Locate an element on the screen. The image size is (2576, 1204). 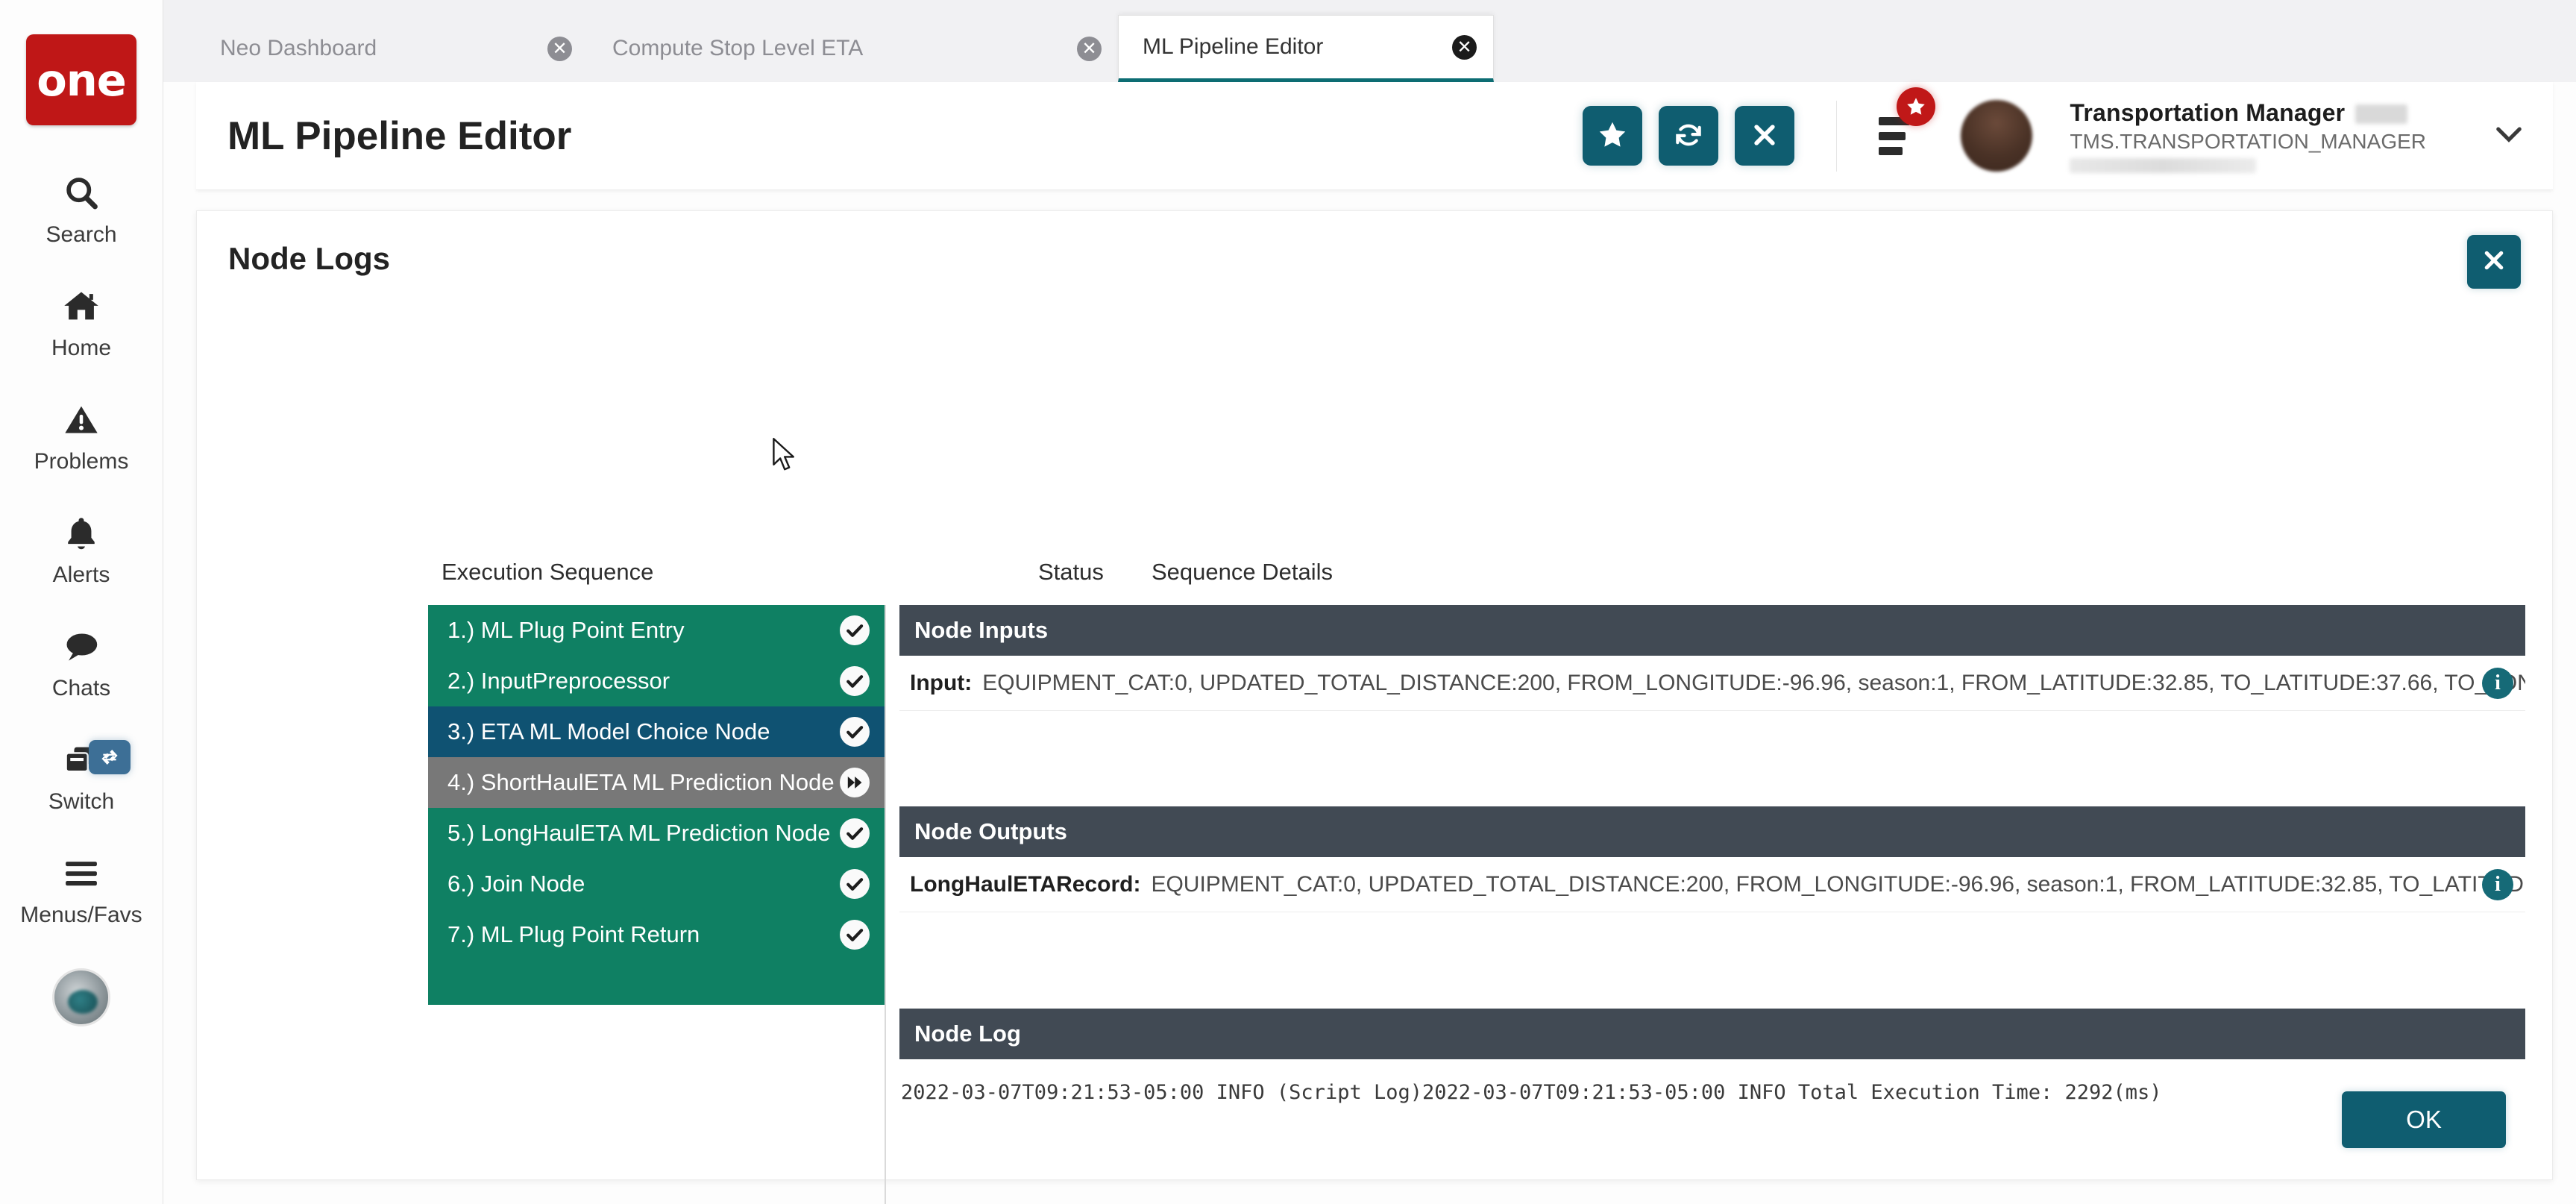
sequence-label: 6.) Join Node is located at coordinates (516, 884).